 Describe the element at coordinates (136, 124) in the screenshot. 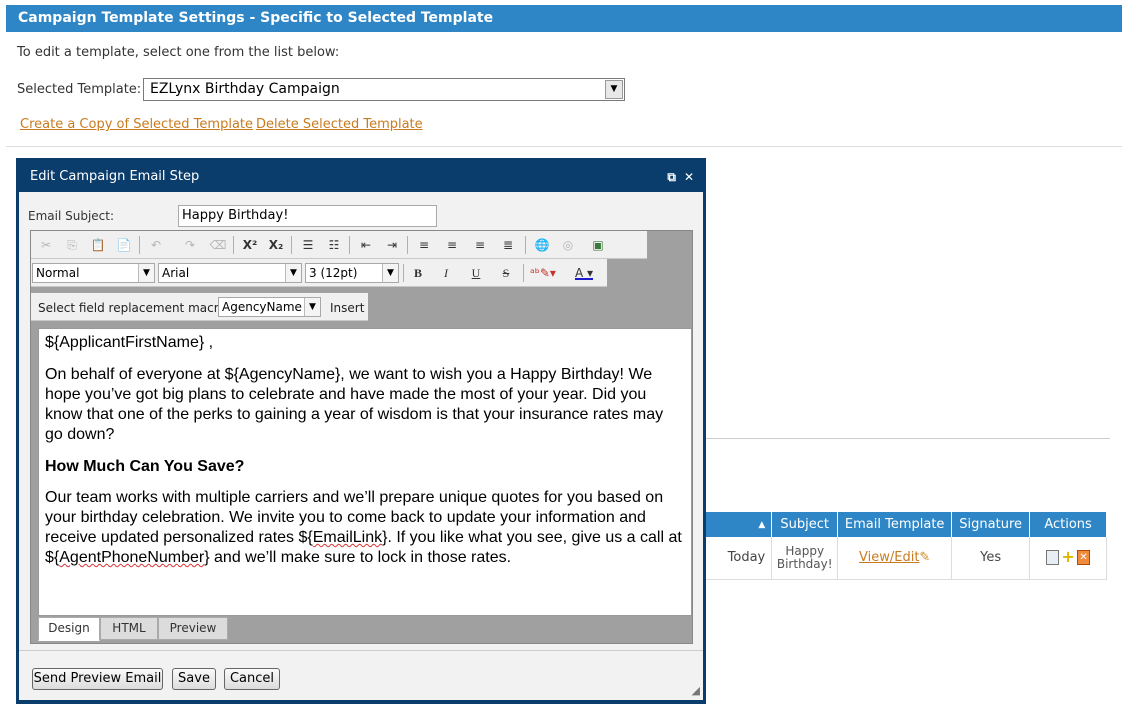

I see `copy-template-link: Create a Copy of Selected Template` at that location.